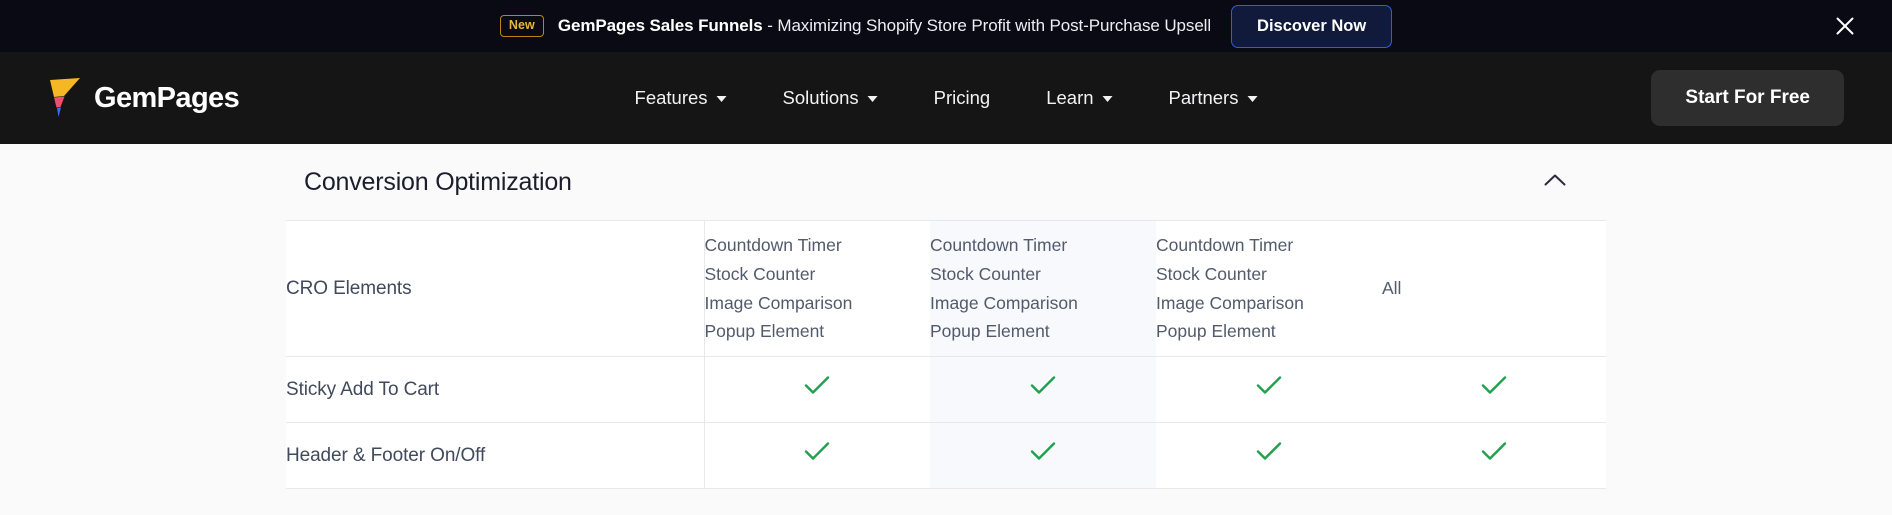 The image size is (1892, 515). I want to click on feature-label: CRO Elements, so click(495, 288).